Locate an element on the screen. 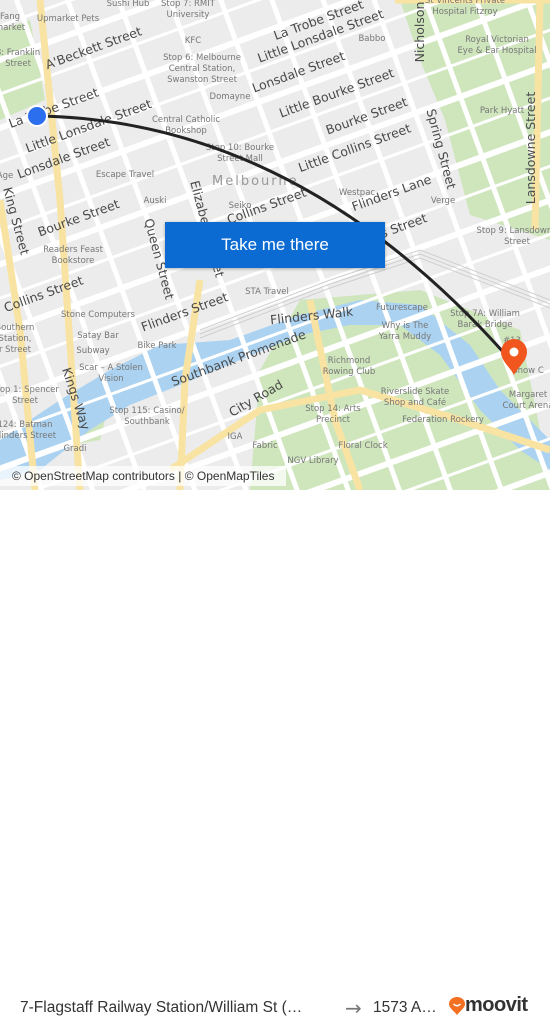  poi-label: Stop 7: RMITUniversity is located at coordinates (188, 10).